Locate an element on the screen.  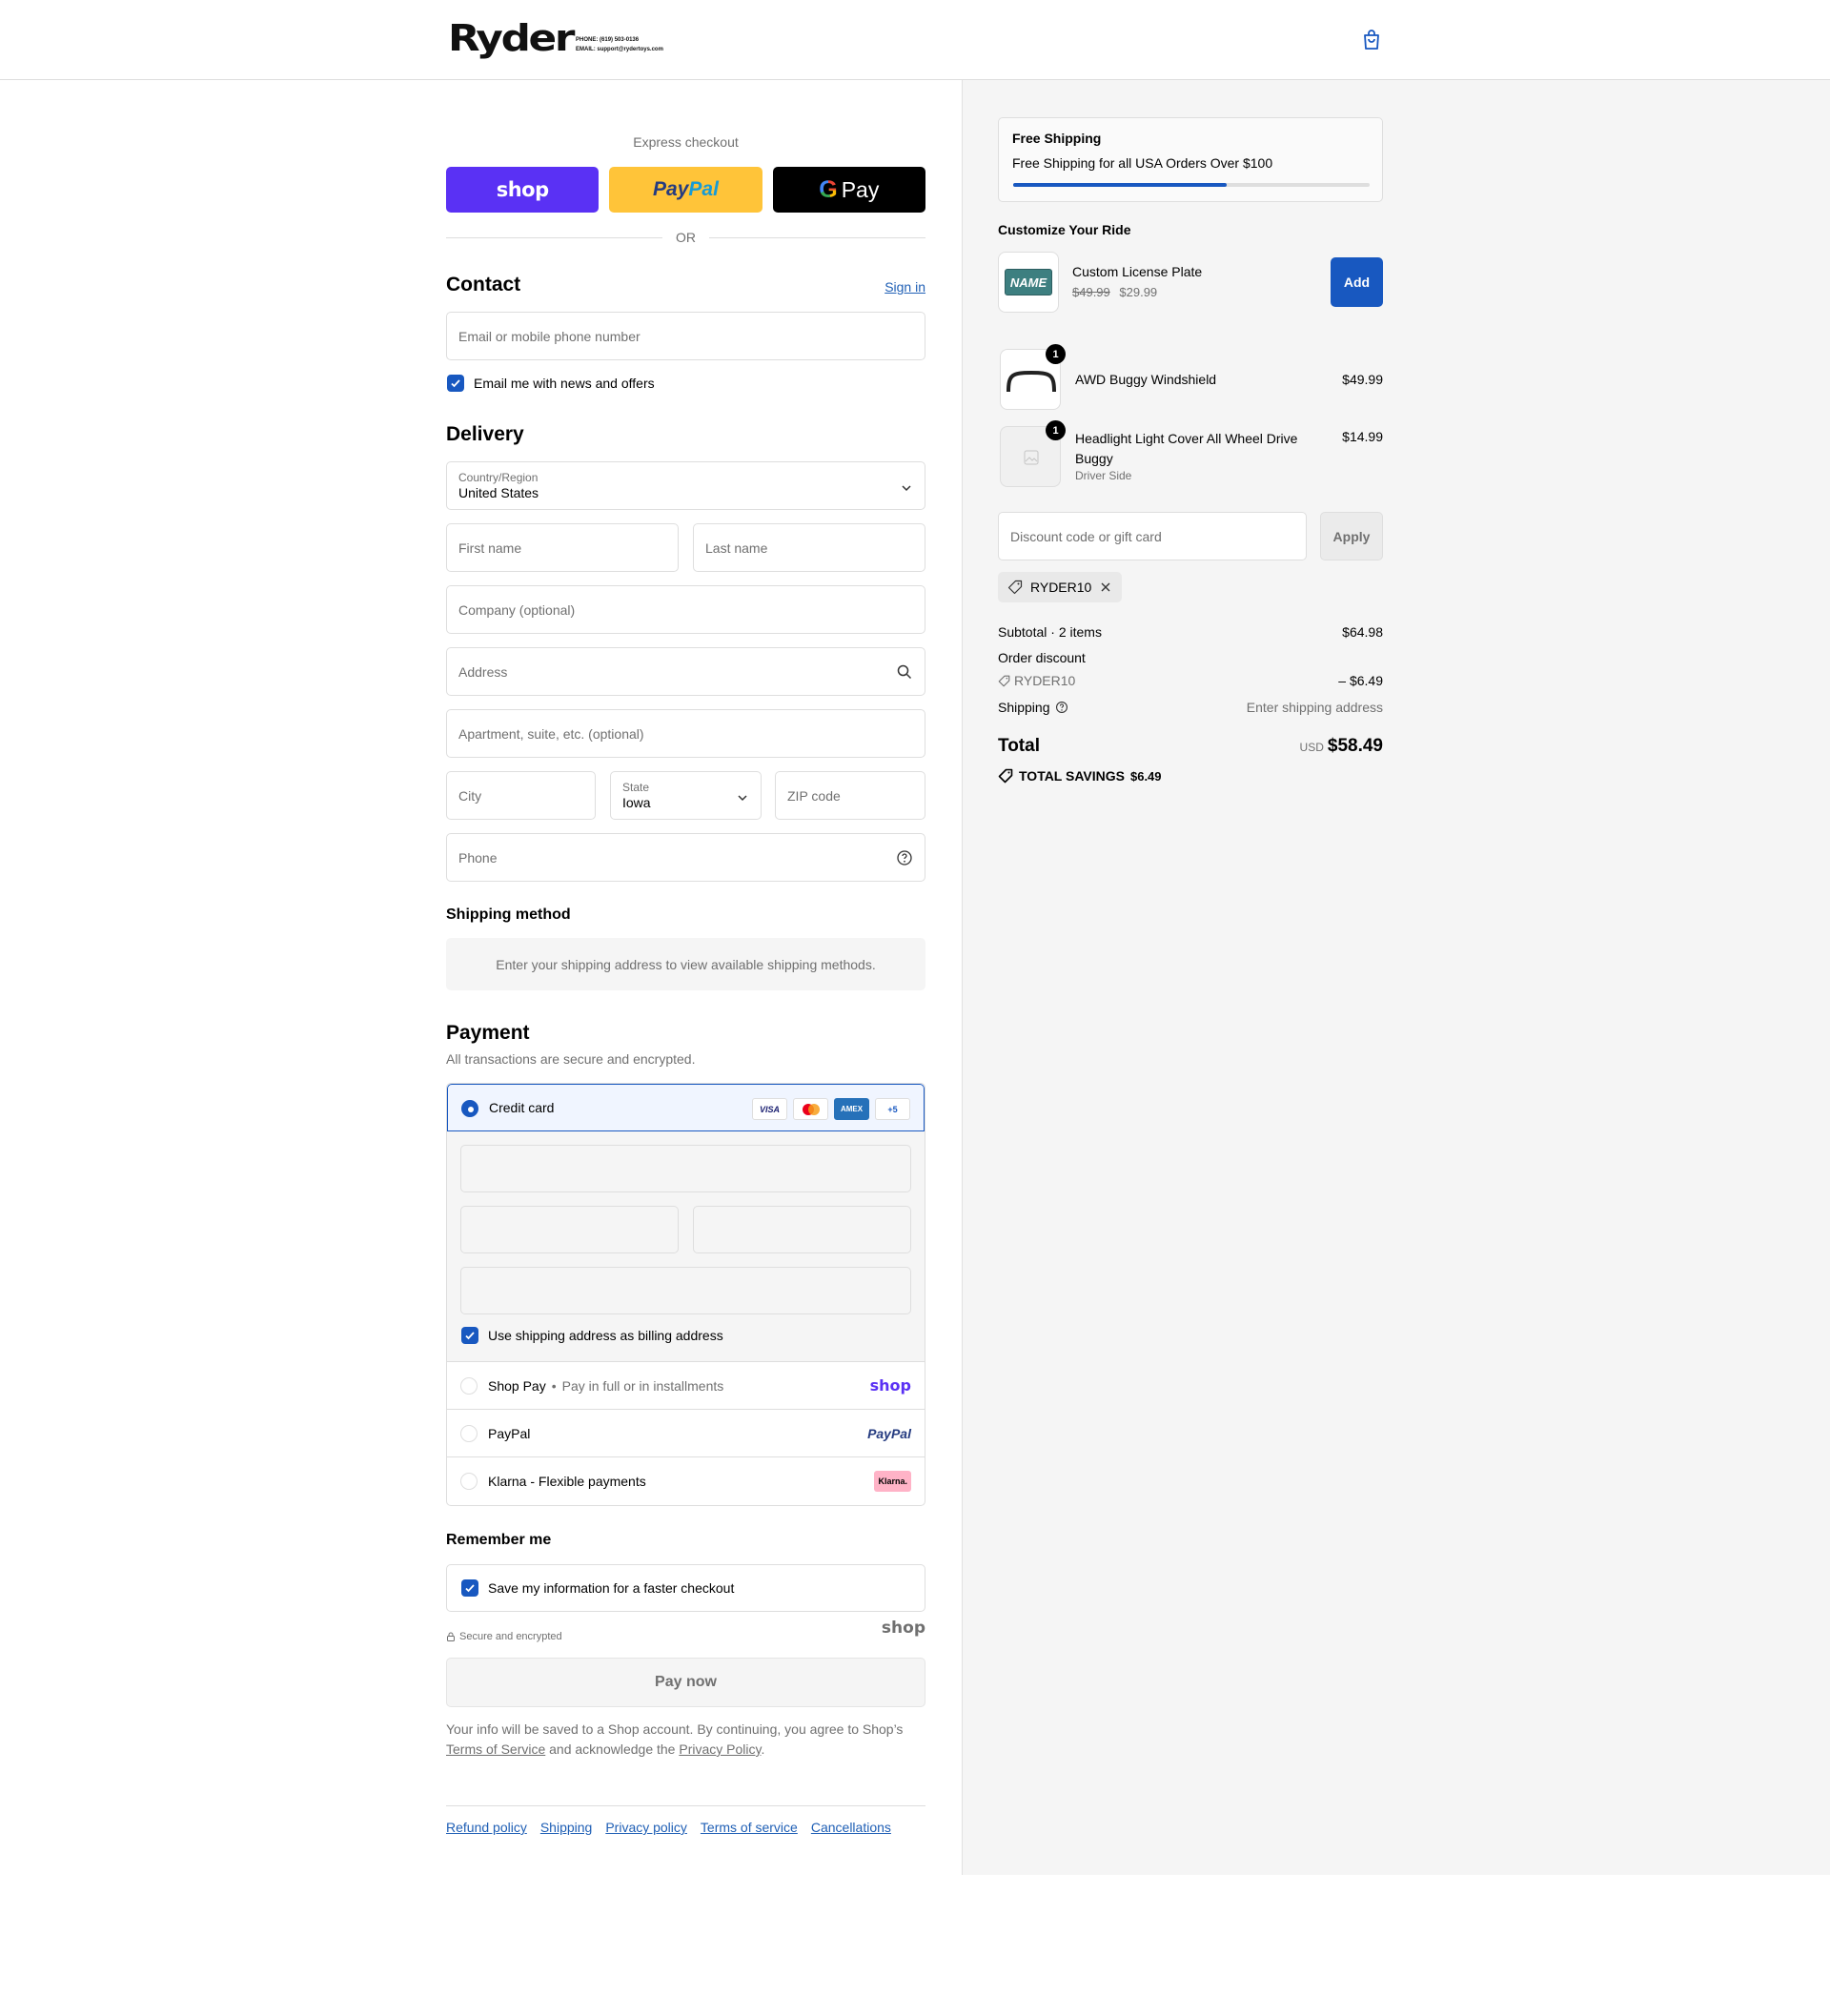
total-value: $58.49 is located at coordinates (1355, 746).